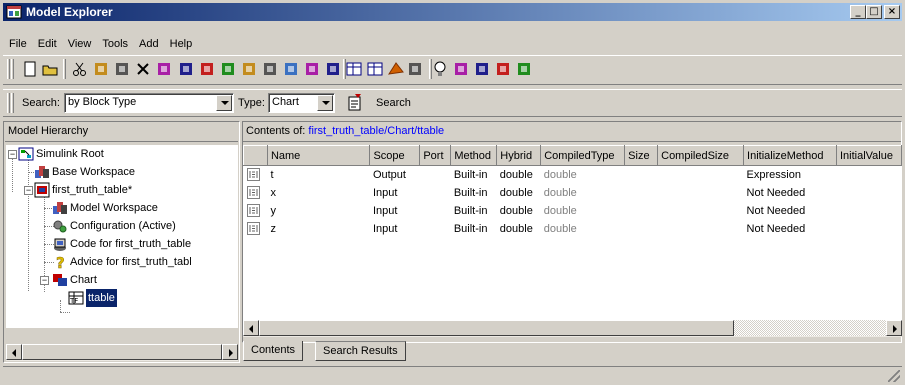 This screenshot has width=905, height=385. Describe the element at coordinates (74, 280) in the screenshot. I see `tree-item-chart: Chart` at that location.